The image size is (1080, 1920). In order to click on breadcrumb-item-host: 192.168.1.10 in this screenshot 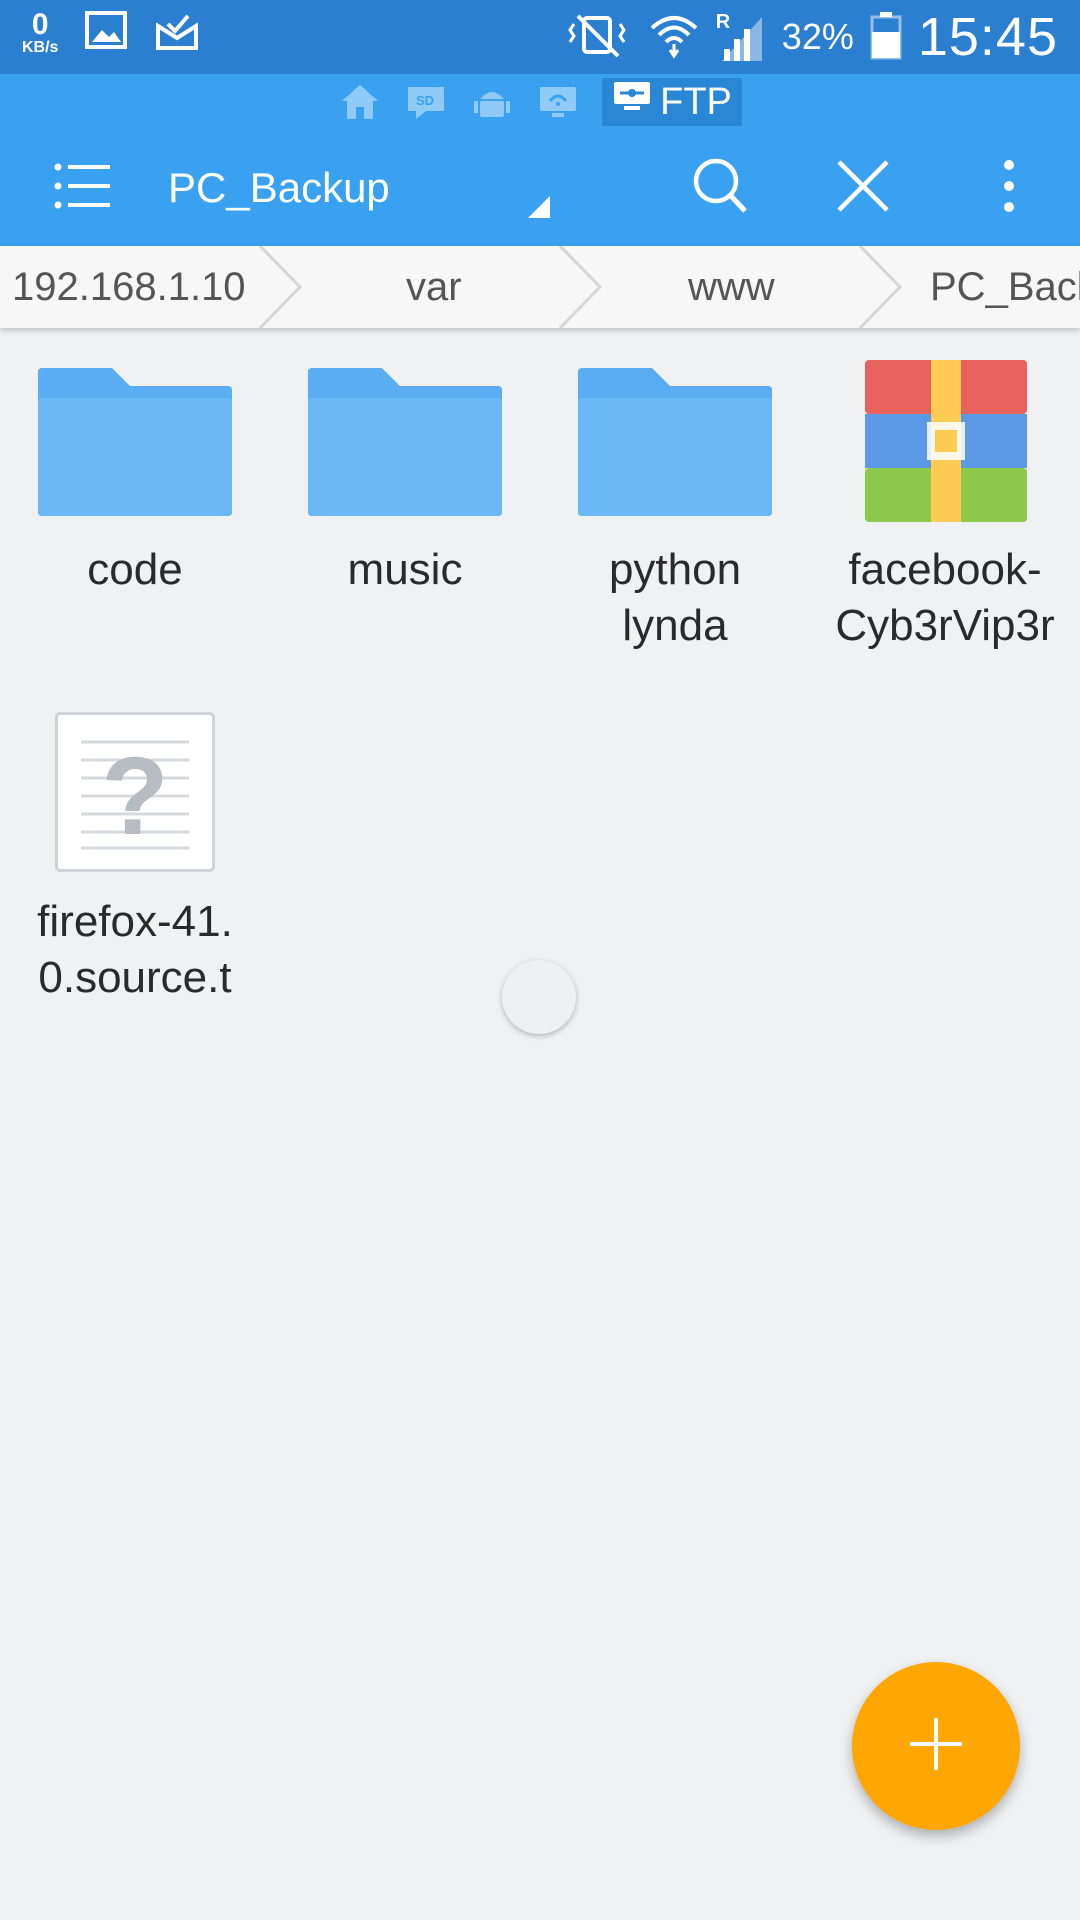, I will do `click(129, 287)`.